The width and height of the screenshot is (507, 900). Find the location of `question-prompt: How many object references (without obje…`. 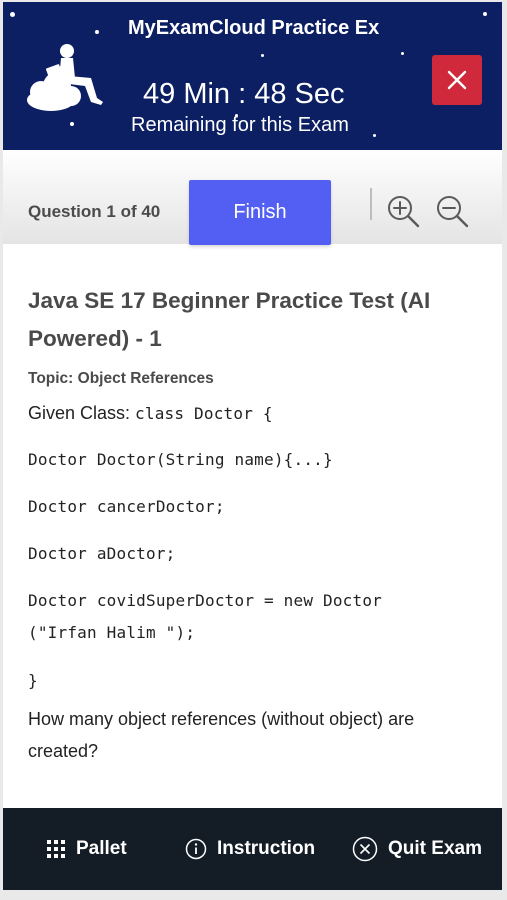

question-prompt: How many object references (without obje… is located at coordinates (221, 735).